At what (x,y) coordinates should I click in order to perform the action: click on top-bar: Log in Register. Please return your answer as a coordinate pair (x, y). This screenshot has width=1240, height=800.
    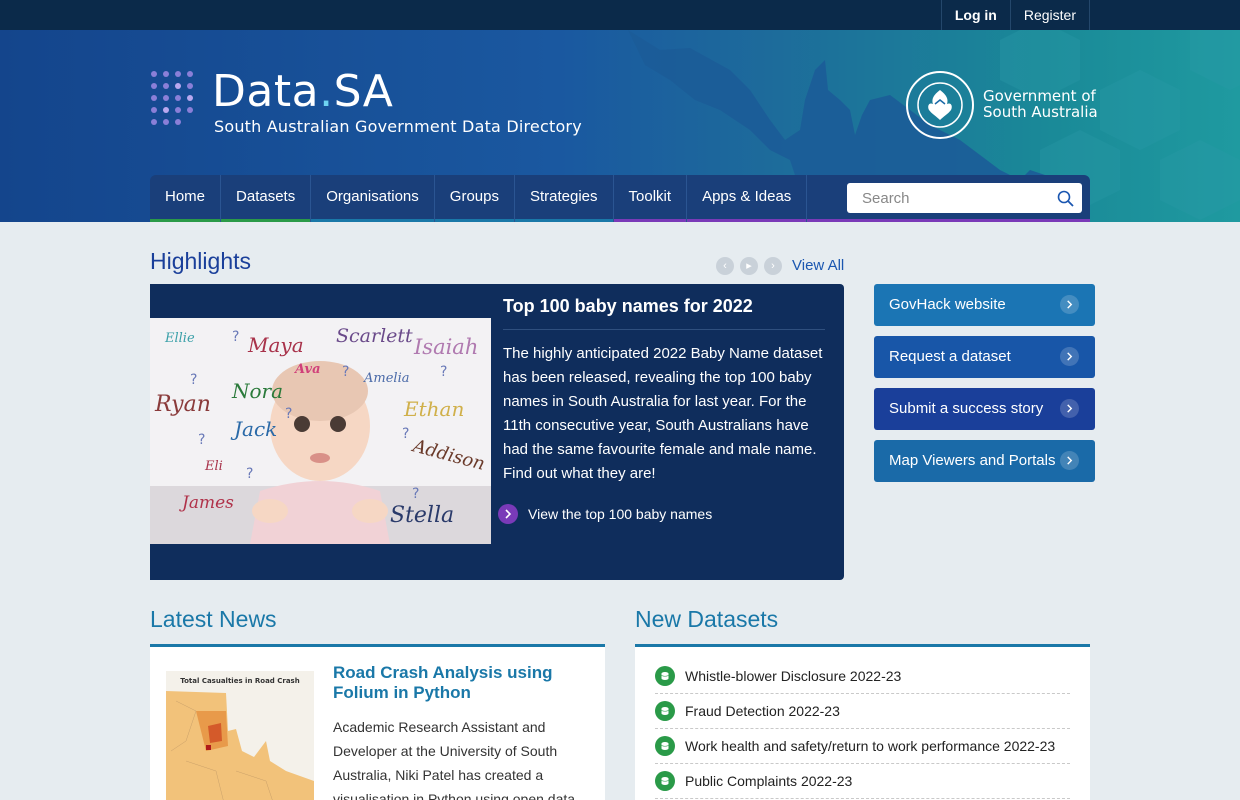
    Looking at the image, I should click on (620, 15).